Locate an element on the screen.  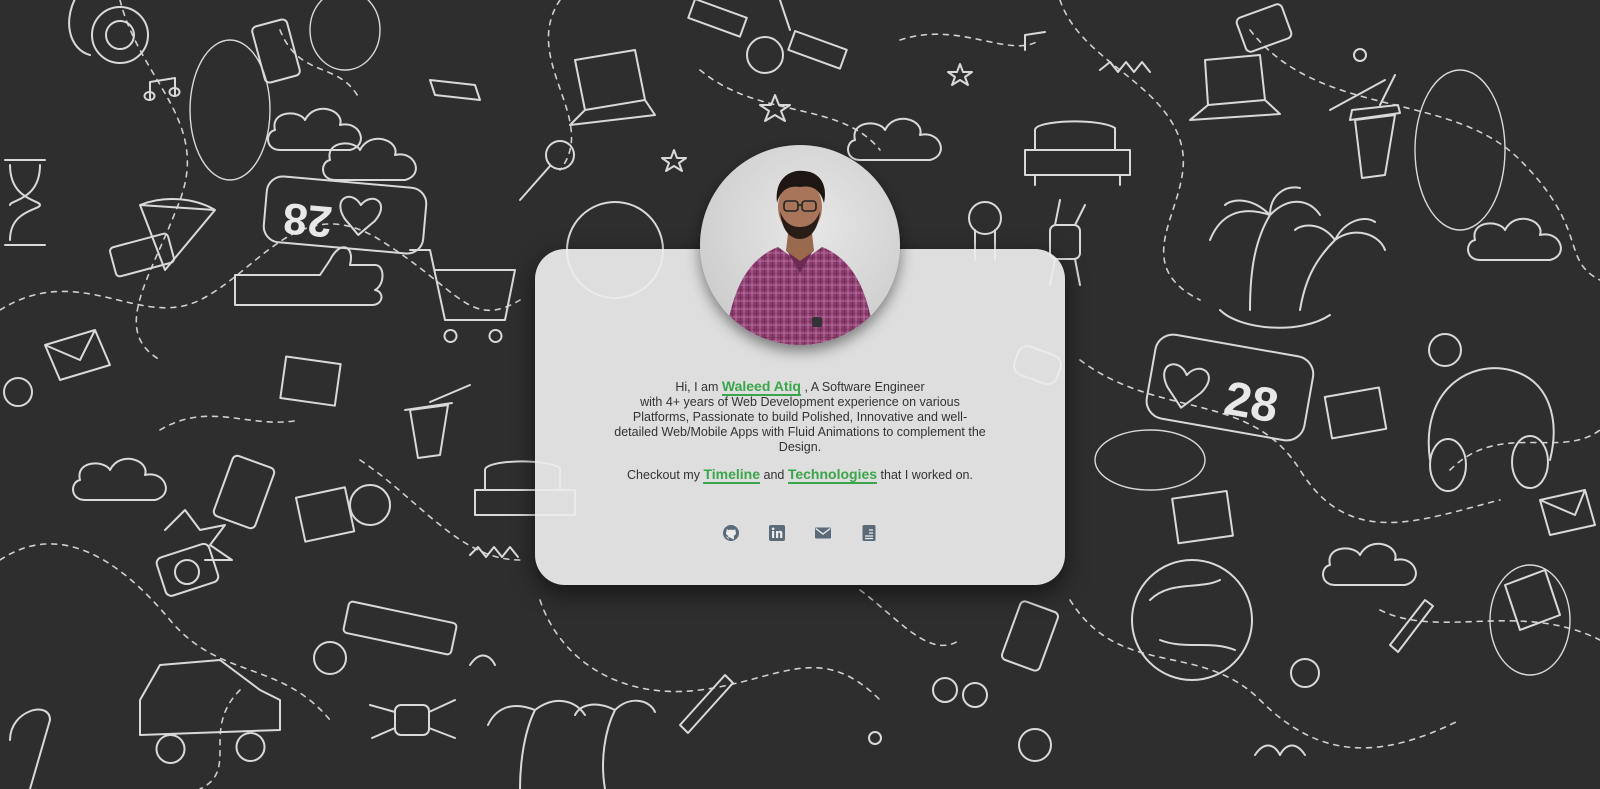
github-link is located at coordinates (731, 533).